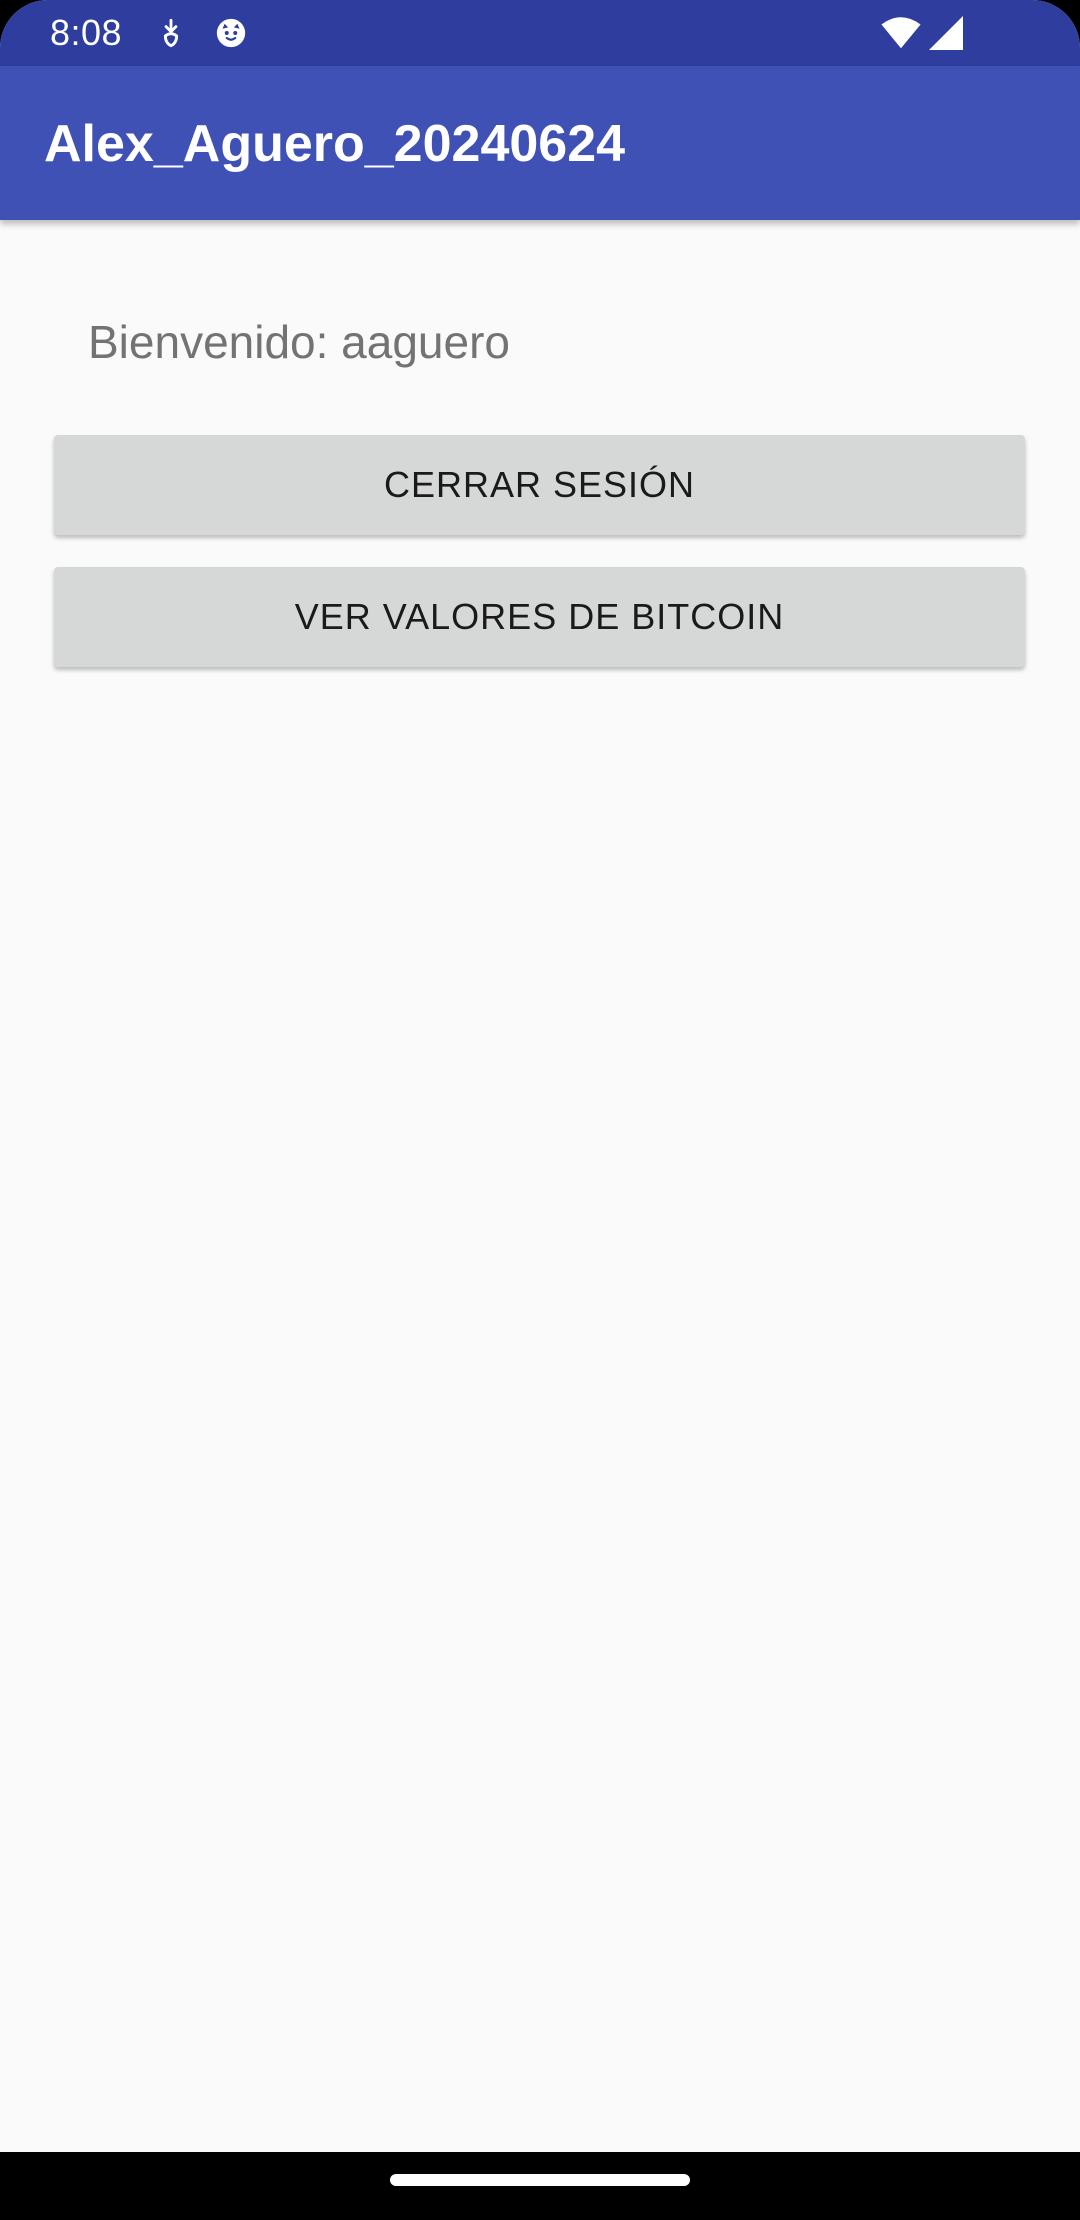 Image resolution: width=1080 pixels, height=2220 pixels. I want to click on navigation-bar, so click(540, 2186).